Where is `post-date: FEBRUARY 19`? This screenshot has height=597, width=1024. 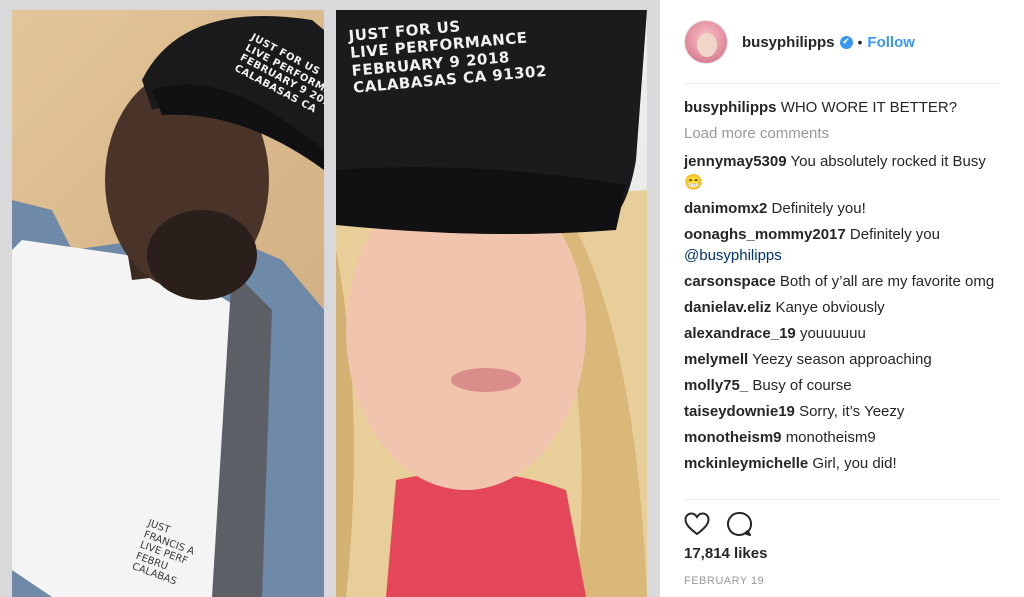 post-date: FEBRUARY 19 is located at coordinates (724, 581).